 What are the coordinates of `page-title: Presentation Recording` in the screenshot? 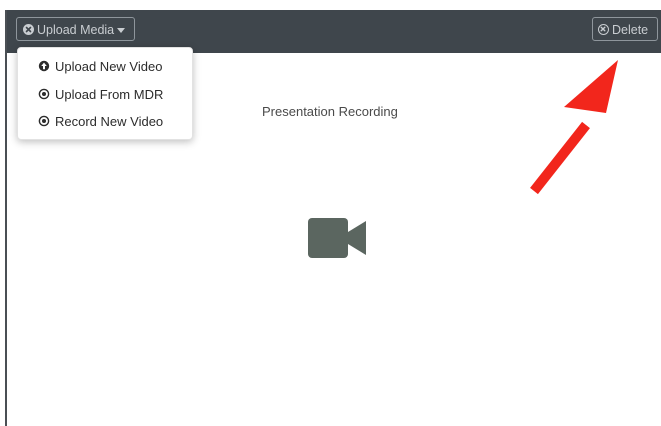 It's located at (330, 111).